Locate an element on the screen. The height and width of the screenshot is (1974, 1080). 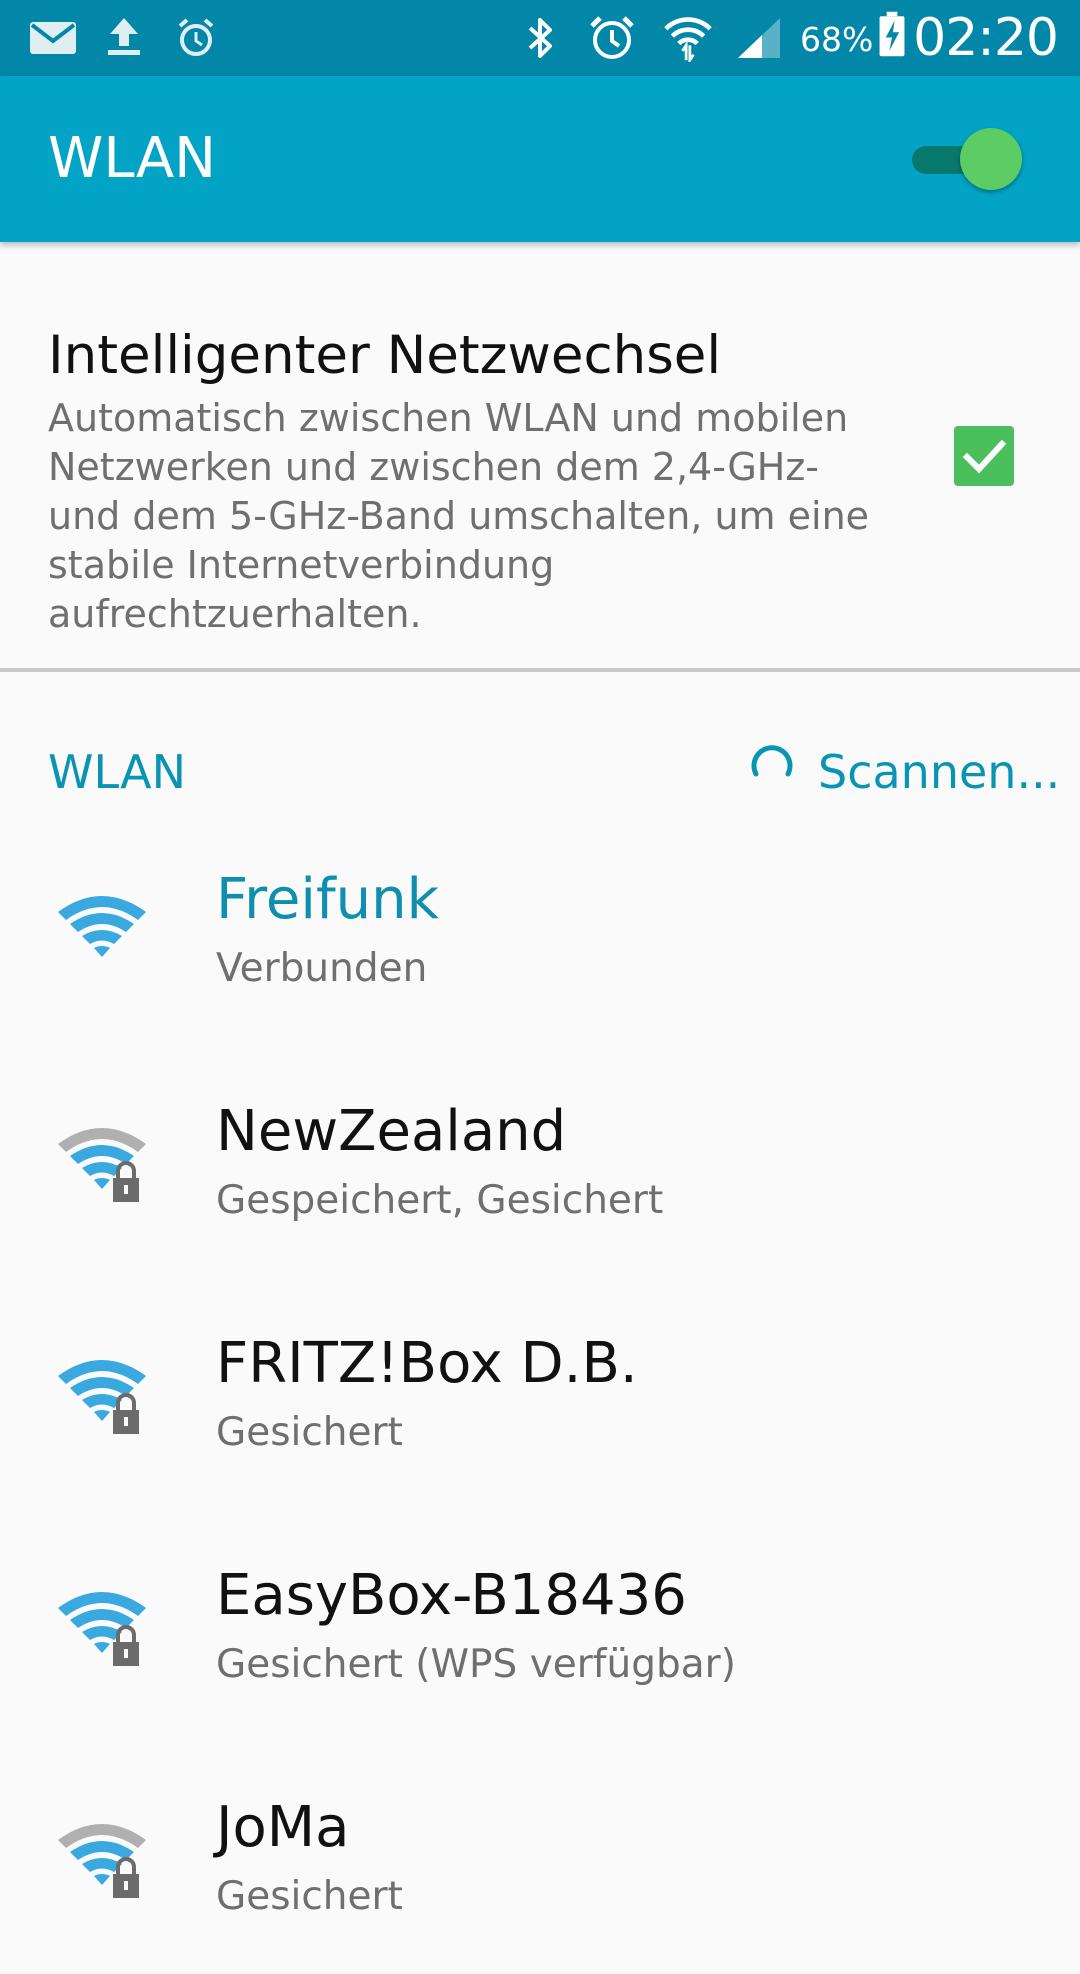
network-ssid: JoMa is located at coordinates (283, 1827).